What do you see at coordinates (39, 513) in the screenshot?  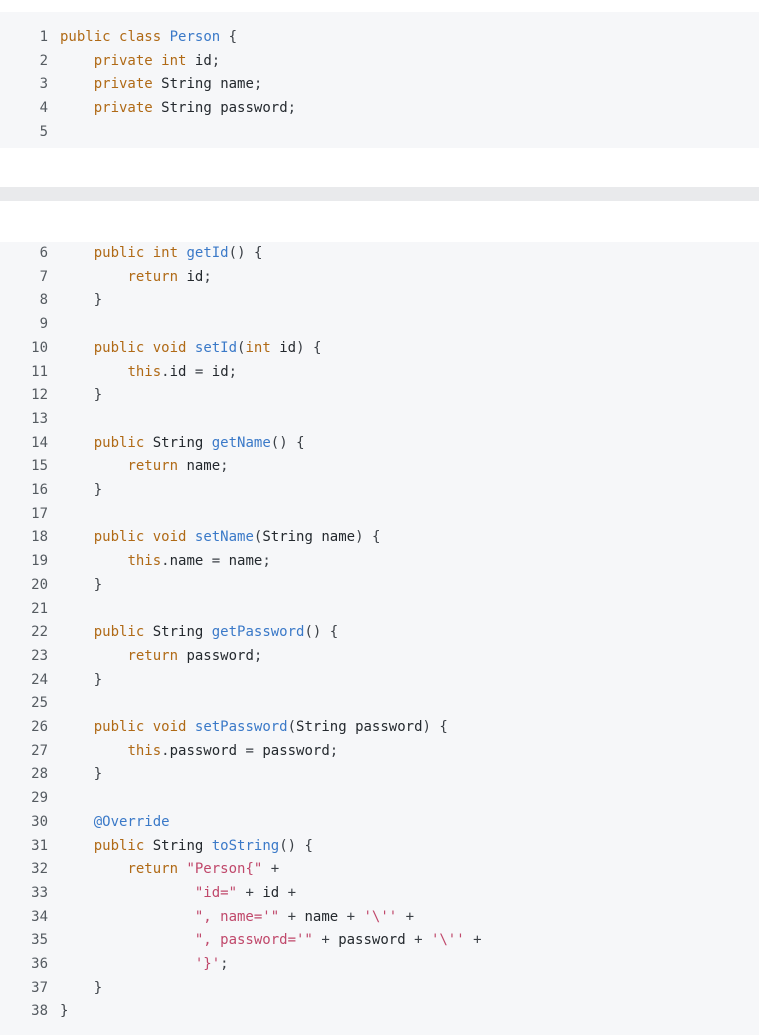 I see `line-number: 17` at bounding box center [39, 513].